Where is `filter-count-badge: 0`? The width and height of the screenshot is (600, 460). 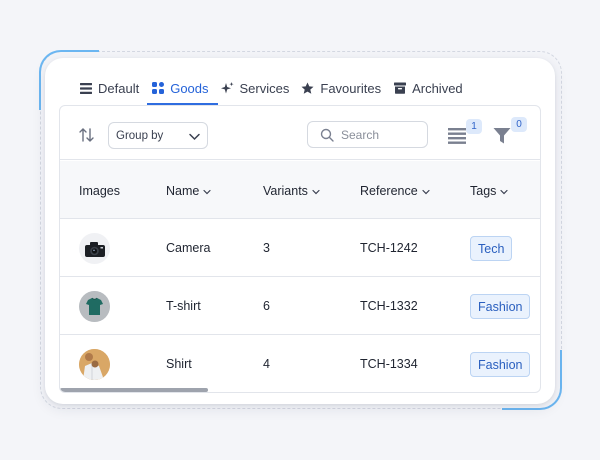
filter-count-badge: 0 is located at coordinates (519, 124).